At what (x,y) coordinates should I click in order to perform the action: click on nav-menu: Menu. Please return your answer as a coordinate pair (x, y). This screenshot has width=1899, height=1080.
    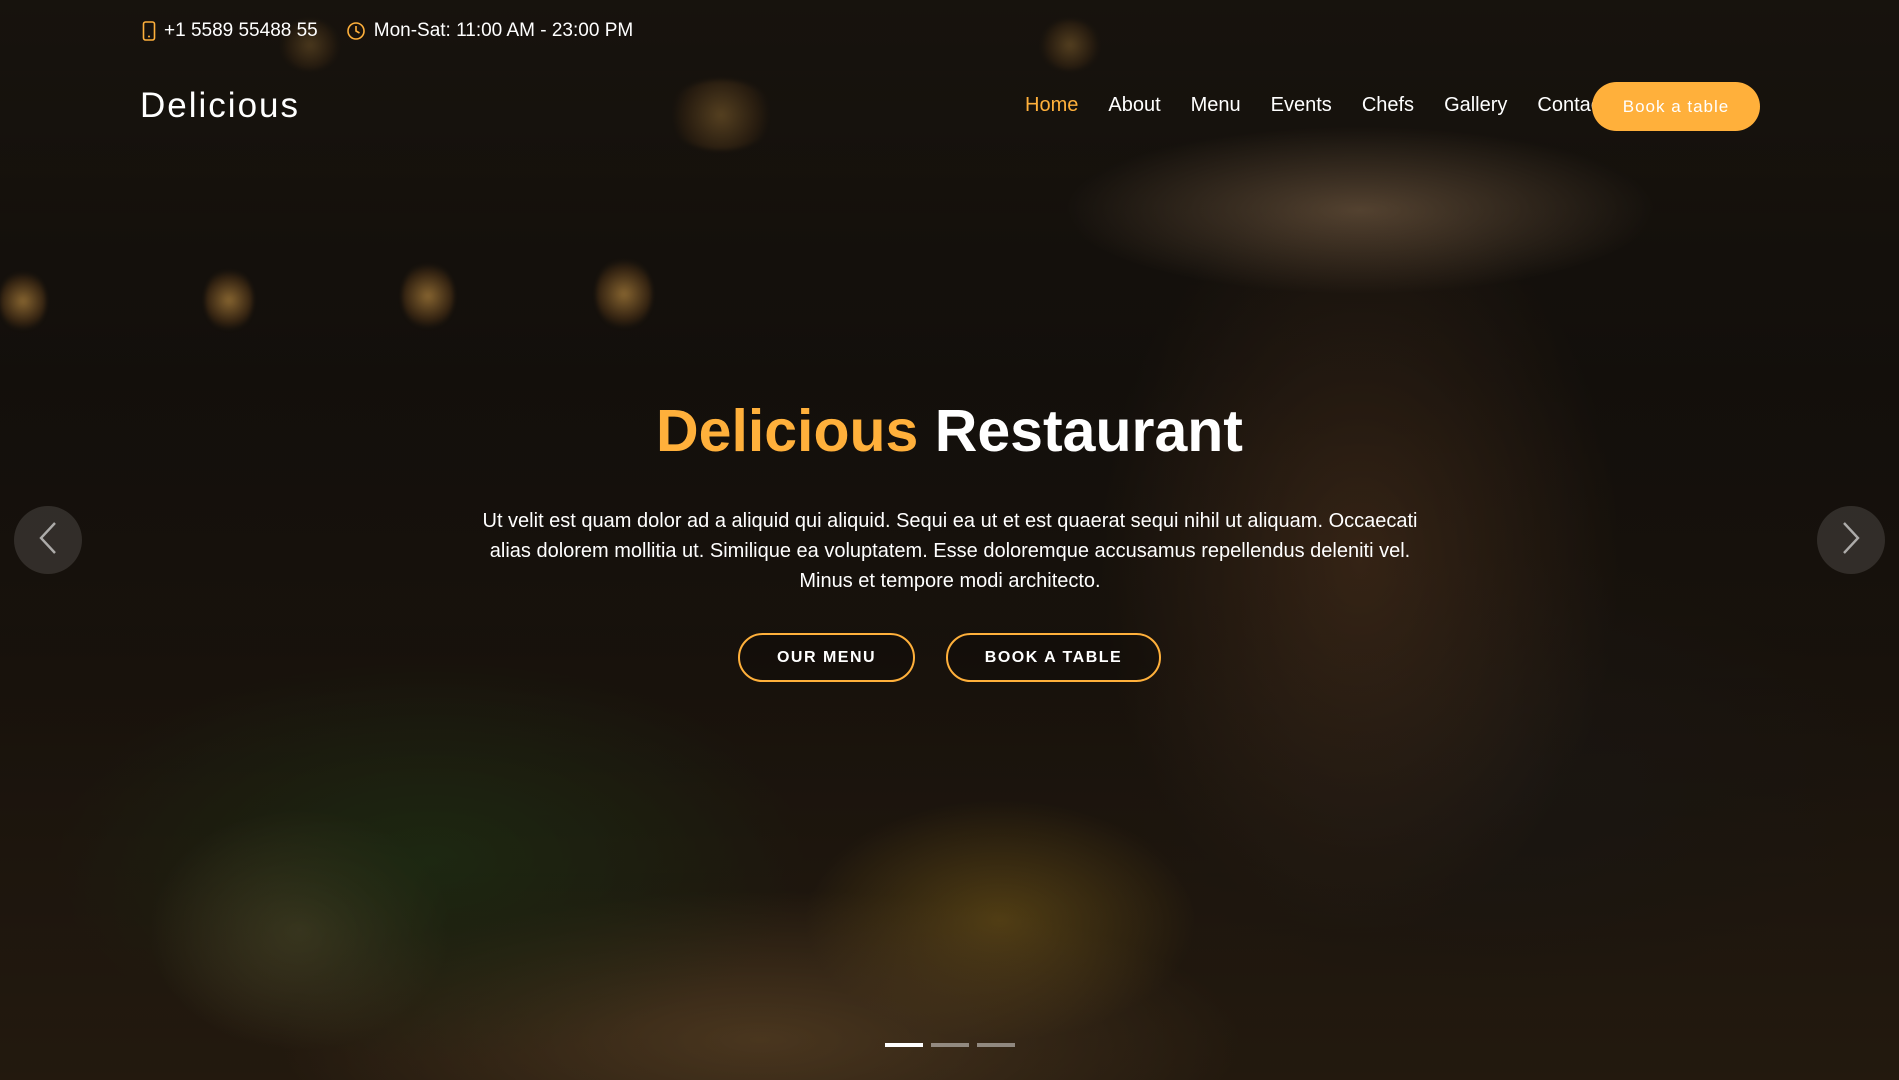
    Looking at the image, I should click on (1216, 105).